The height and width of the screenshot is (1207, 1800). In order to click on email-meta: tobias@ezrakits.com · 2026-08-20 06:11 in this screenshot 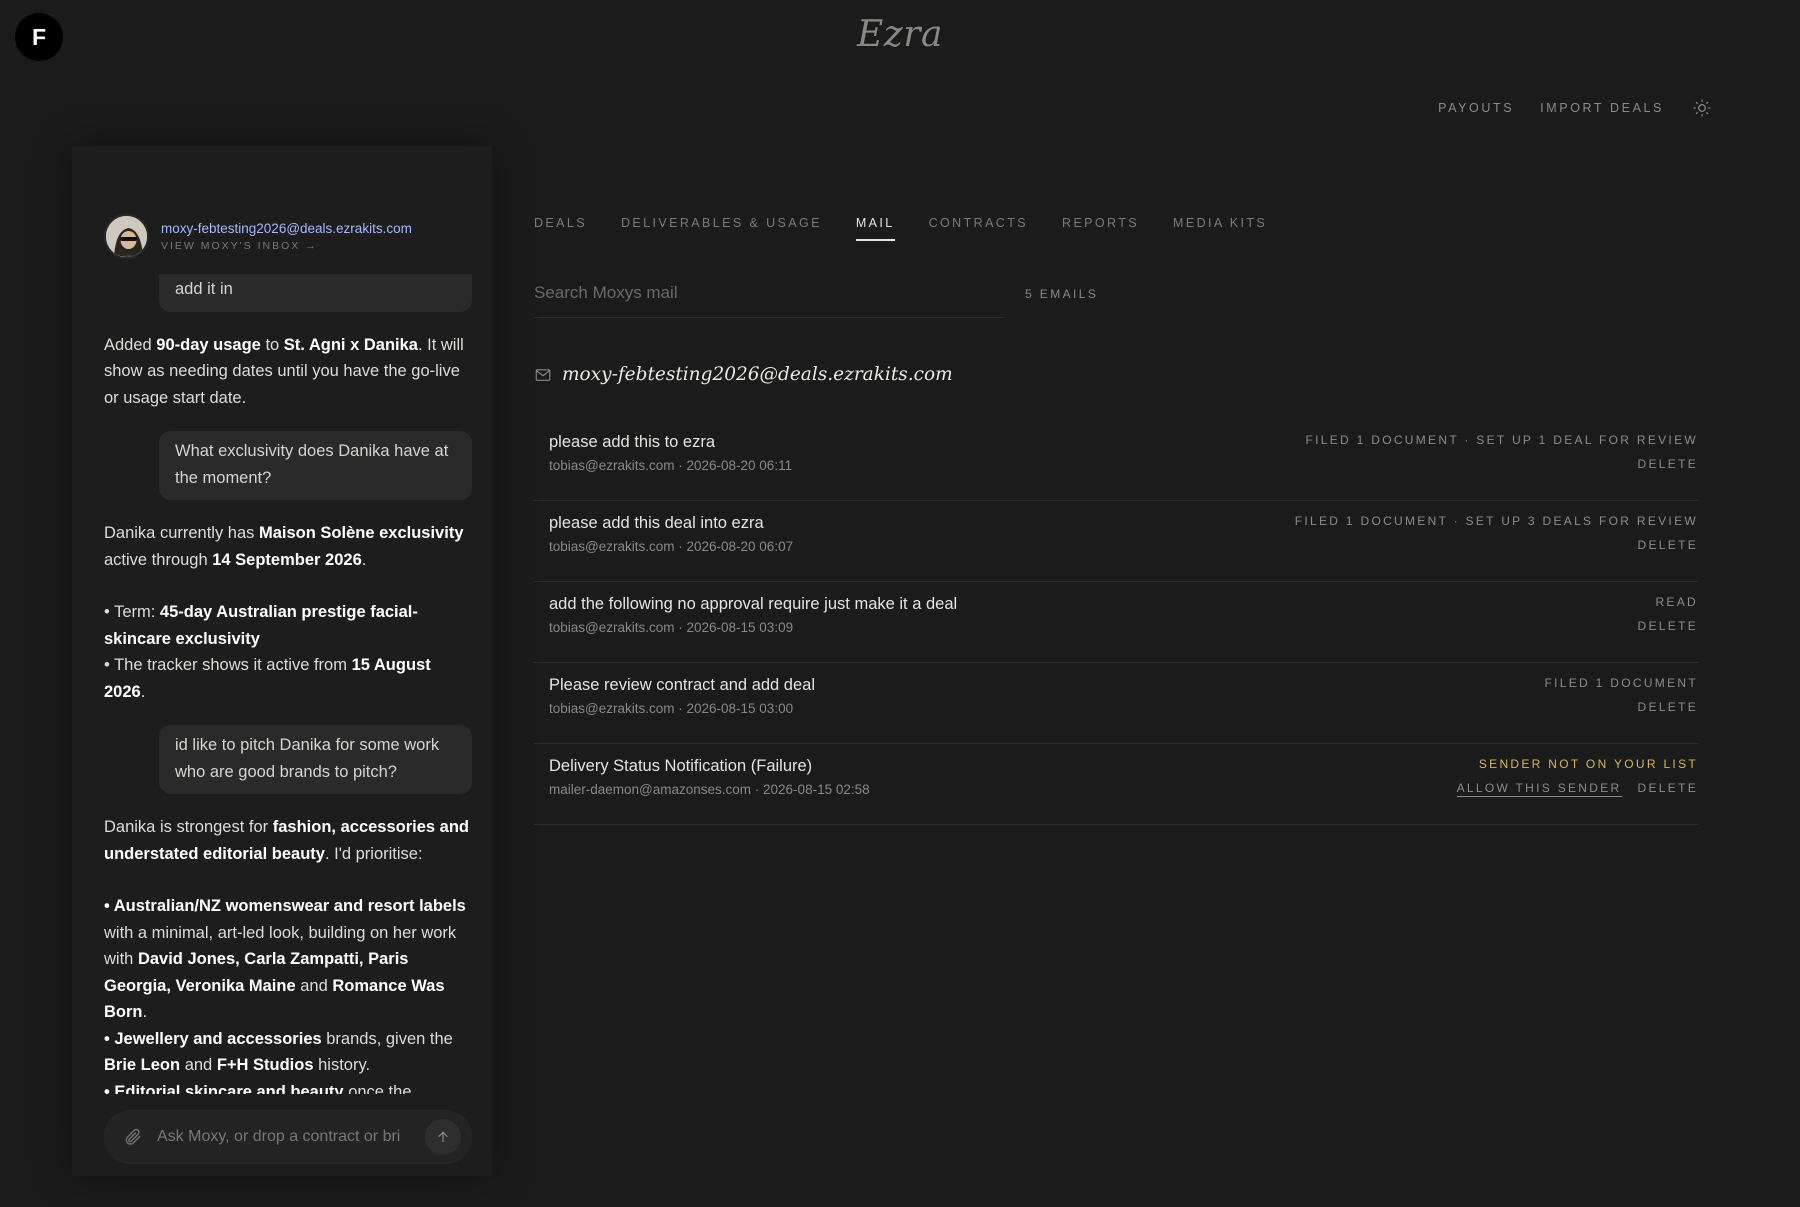, I will do `click(671, 465)`.